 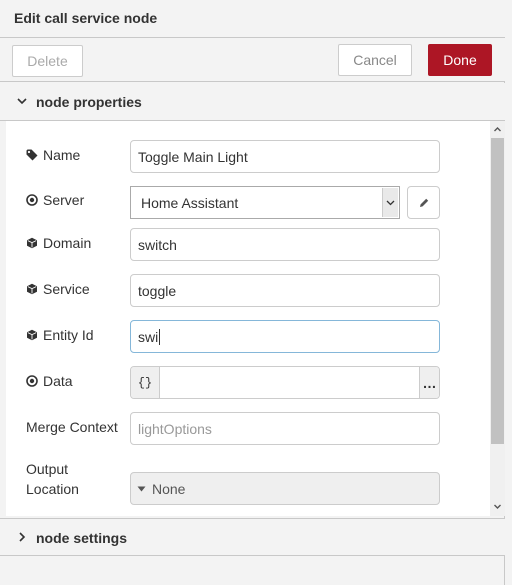 What do you see at coordinates (497, 506) in the screenshot?
I see `scroll-down-icon` at bounding box center [497, 506].